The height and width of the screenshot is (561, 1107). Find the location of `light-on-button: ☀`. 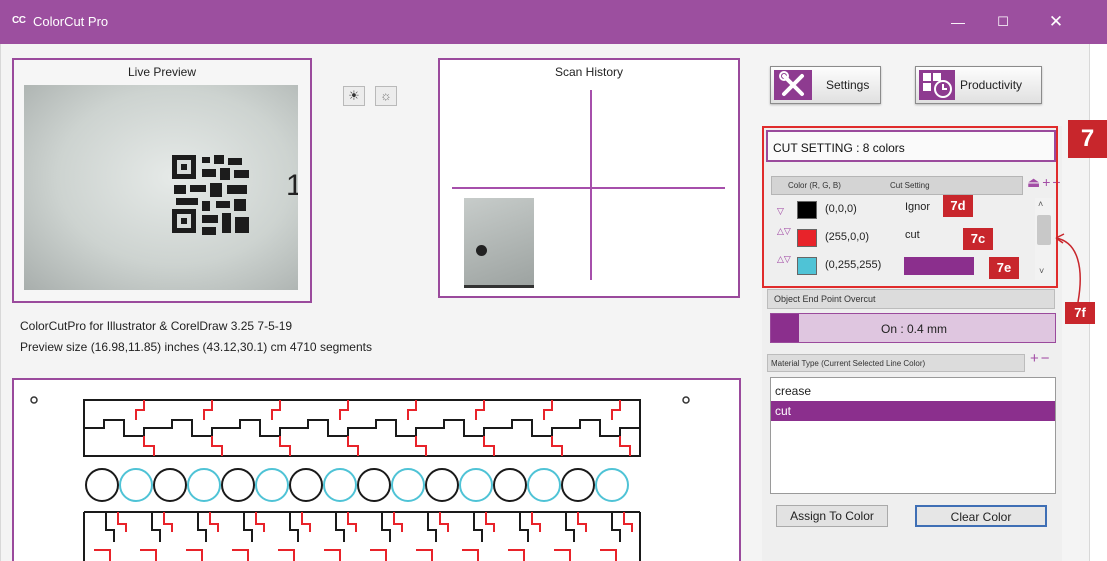

light-on-button: ☀ is located at coordinates (354, 96).